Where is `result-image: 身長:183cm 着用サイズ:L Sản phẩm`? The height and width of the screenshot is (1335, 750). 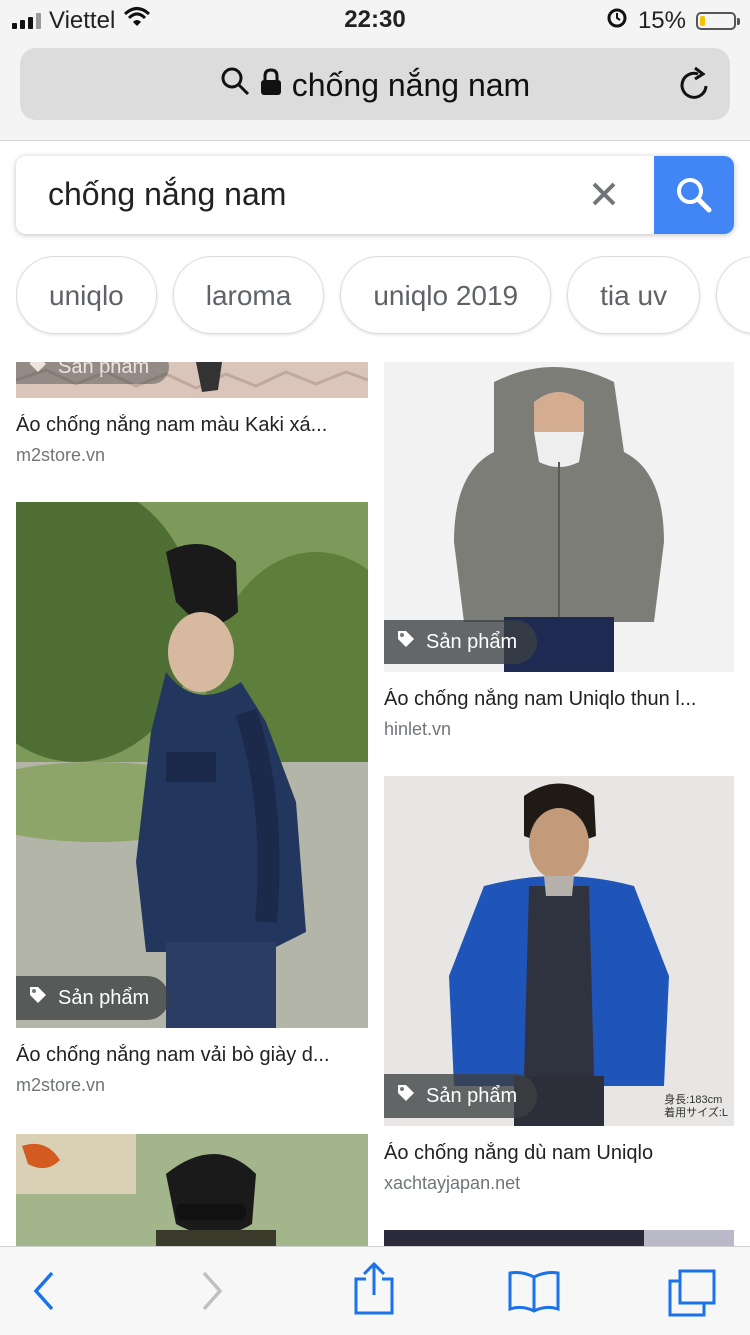 result-image: 身長:183cm 着用サイズ:L Sản phẩm is located at coordinates (559, 951).